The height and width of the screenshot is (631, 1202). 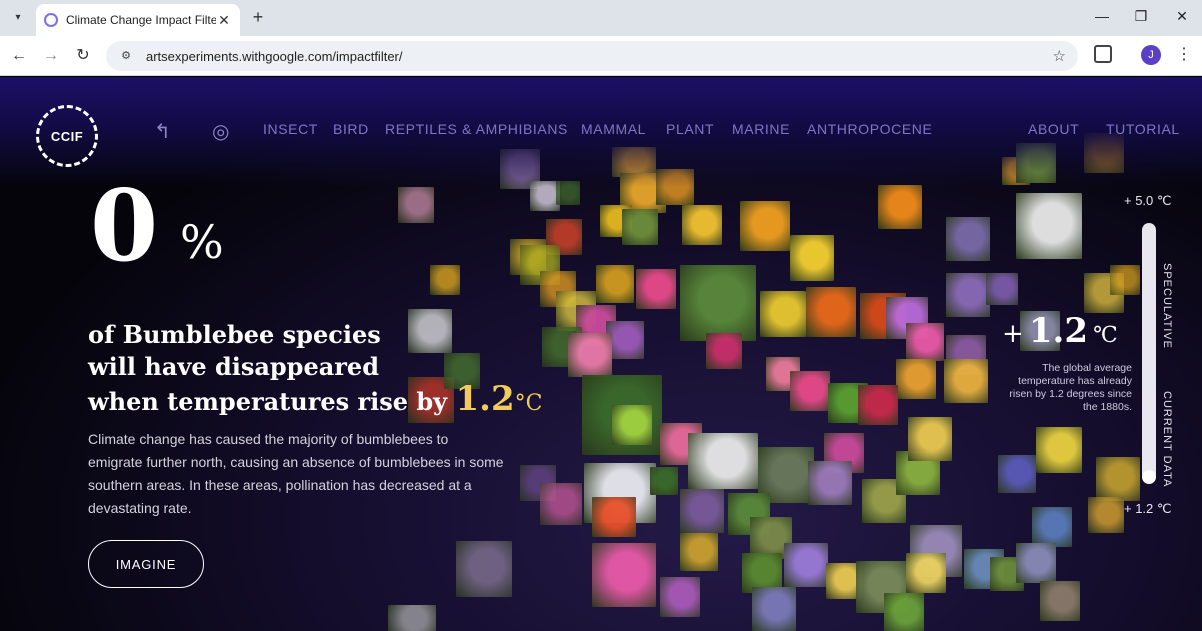 I want to click on tab-title: Climate Change Impact Filter, so click(x=141, y=20).